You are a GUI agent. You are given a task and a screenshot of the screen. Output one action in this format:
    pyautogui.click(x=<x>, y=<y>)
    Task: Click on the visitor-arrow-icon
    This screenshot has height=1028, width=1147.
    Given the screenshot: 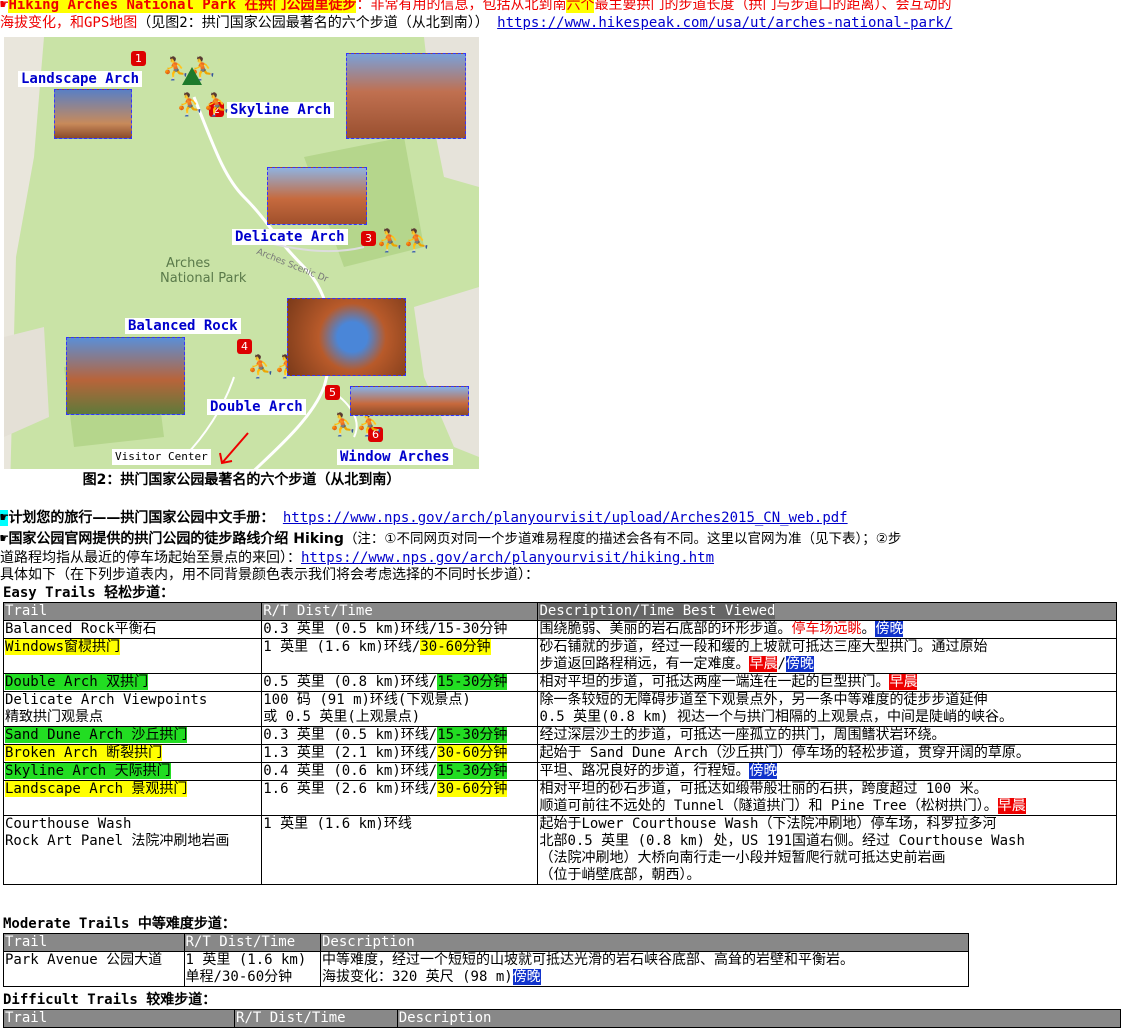 What is the action you would take?
    pyautogui.click(x=234, y=448)
    